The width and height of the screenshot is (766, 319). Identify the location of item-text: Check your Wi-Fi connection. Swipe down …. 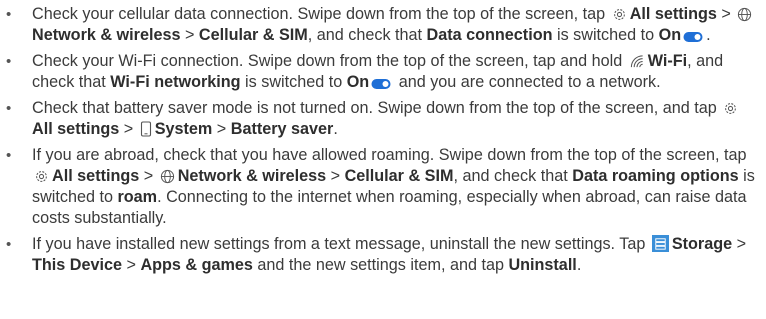
(329, 61).